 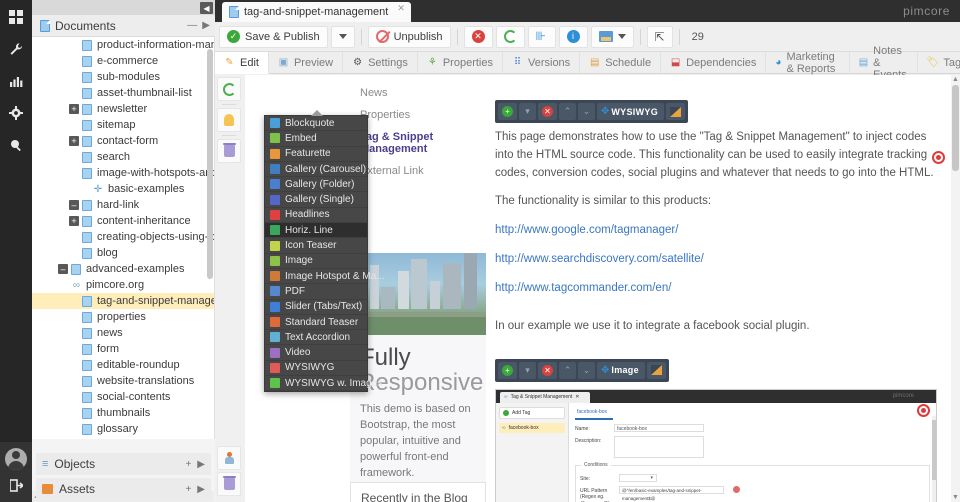 I want to click on page-nav-item: Tag & Snippet Management, so click(x=418, y=143).